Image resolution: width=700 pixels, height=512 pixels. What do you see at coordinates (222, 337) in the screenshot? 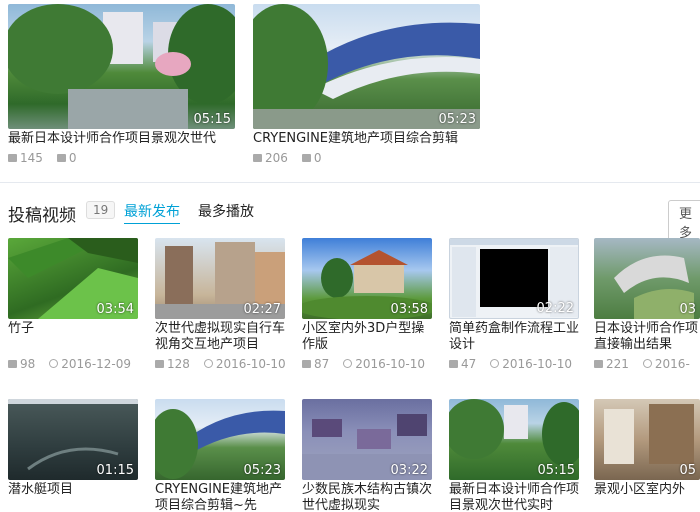
I see `video-title: 次世代虚拟现实自行车视角交互地产项目` at bounding box center [222, 337].